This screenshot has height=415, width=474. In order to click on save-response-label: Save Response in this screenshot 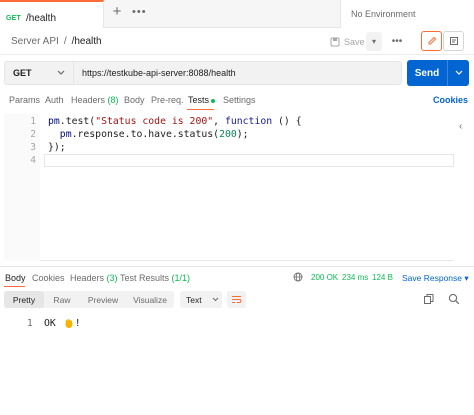, I will do `click(432, 278)`.